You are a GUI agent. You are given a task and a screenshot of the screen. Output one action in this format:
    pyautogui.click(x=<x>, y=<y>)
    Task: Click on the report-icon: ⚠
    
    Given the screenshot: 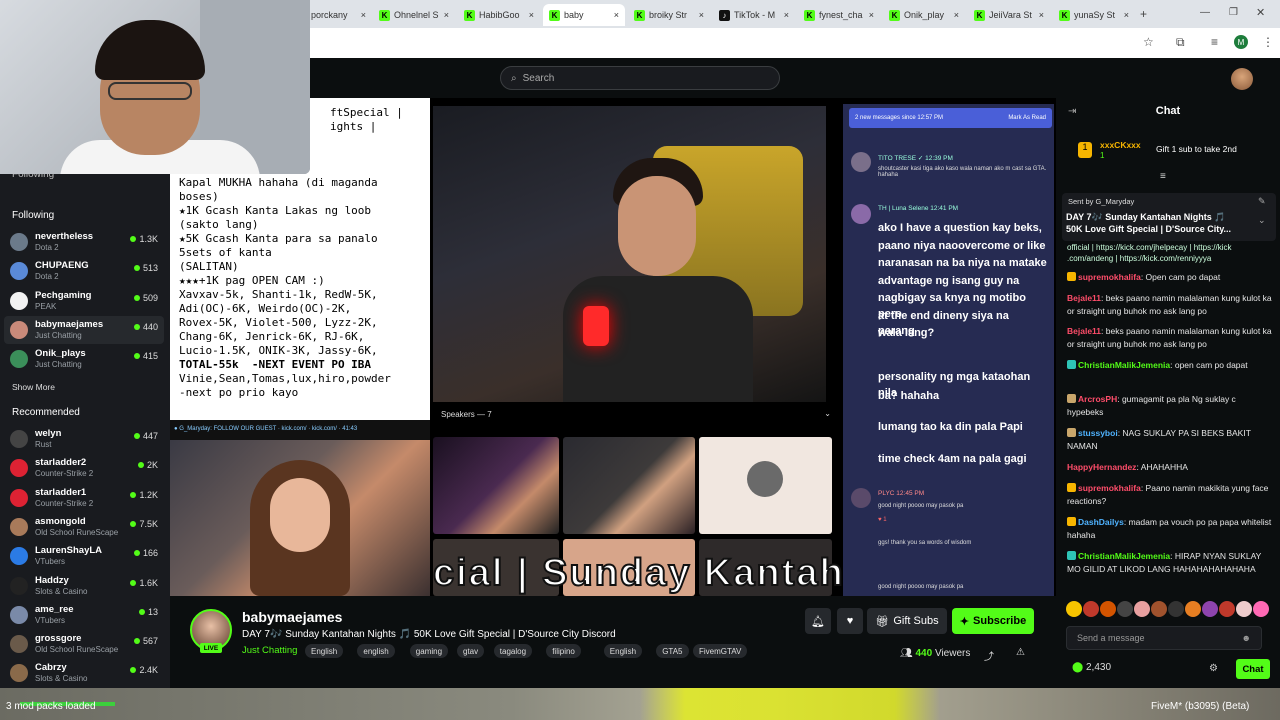 What is the action you would take?
    pyautogui.click(x=1020, y=652)
    